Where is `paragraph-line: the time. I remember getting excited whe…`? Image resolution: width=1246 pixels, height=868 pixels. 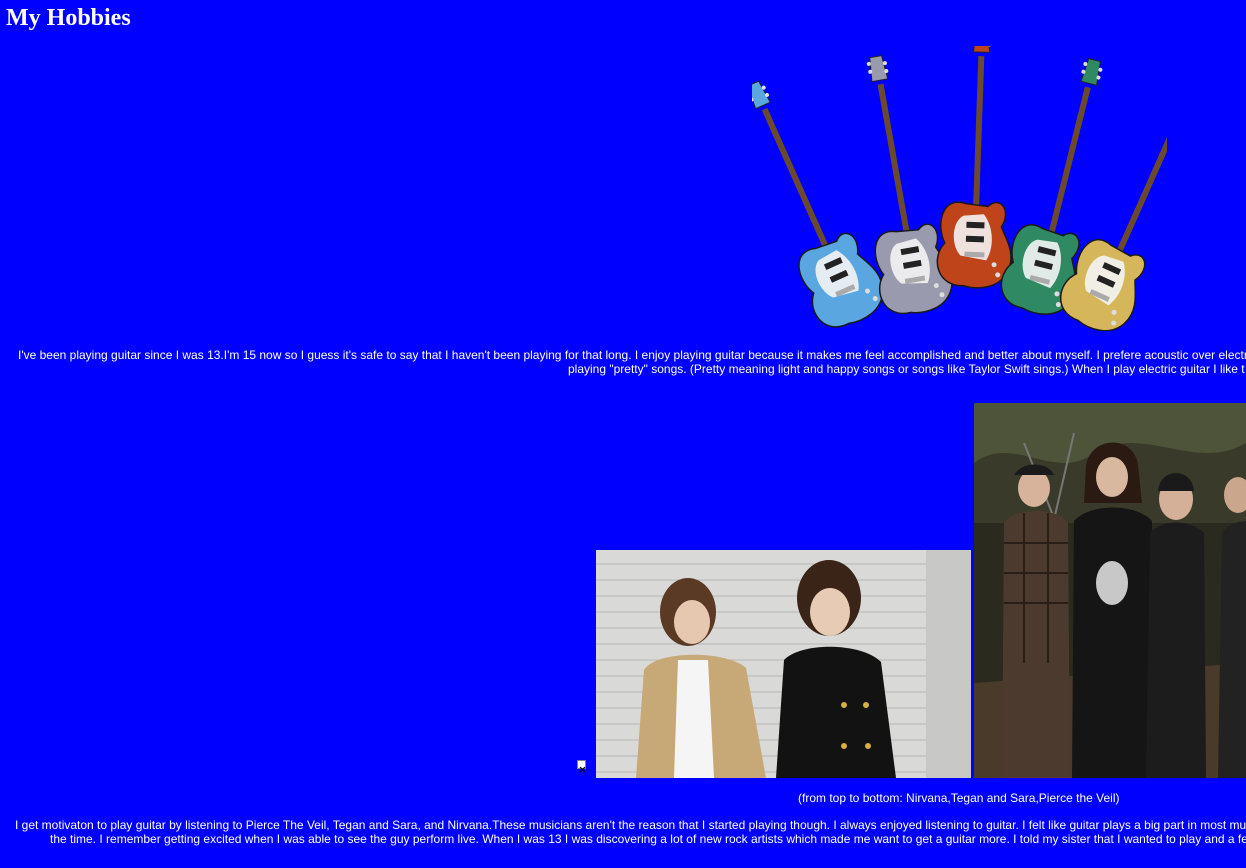
paragraph-line: the time. I remember getting excited whe… is located at coordinates (648, 839).